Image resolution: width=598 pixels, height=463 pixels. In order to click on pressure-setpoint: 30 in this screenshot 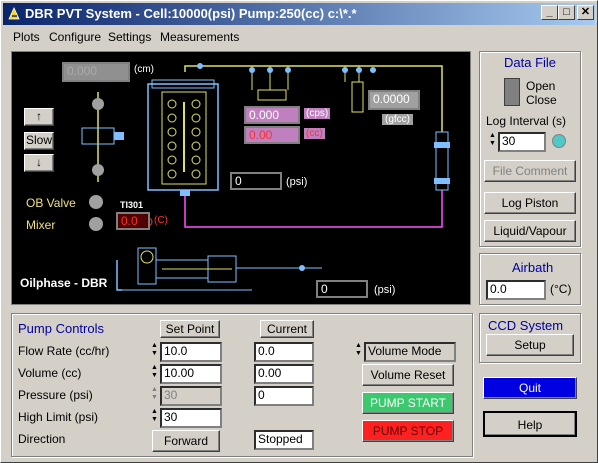, I will do `click(191, 396)`.